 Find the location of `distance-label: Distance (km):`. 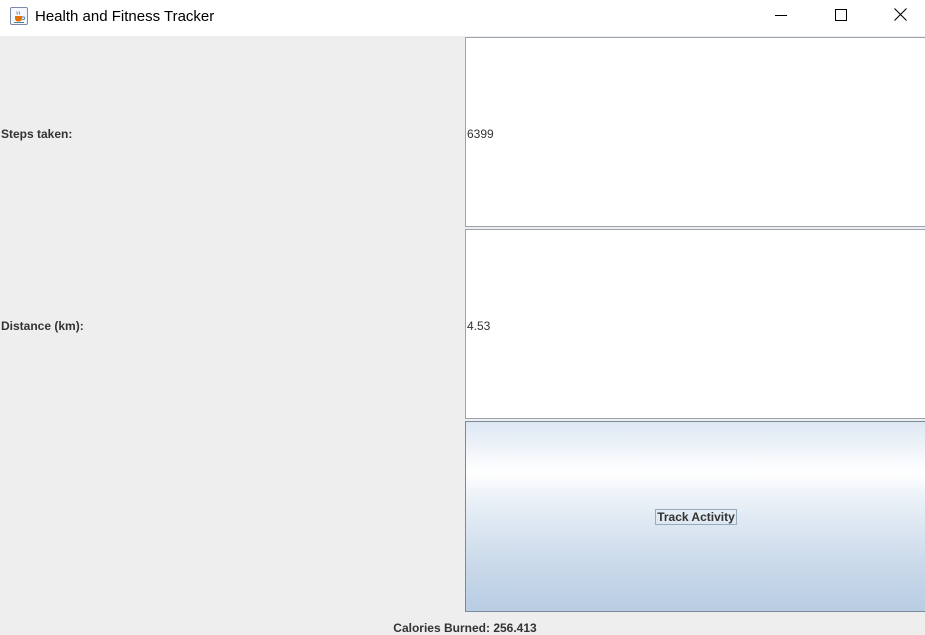

distance-label: Distance (km): is located at coordinates (42, 326).